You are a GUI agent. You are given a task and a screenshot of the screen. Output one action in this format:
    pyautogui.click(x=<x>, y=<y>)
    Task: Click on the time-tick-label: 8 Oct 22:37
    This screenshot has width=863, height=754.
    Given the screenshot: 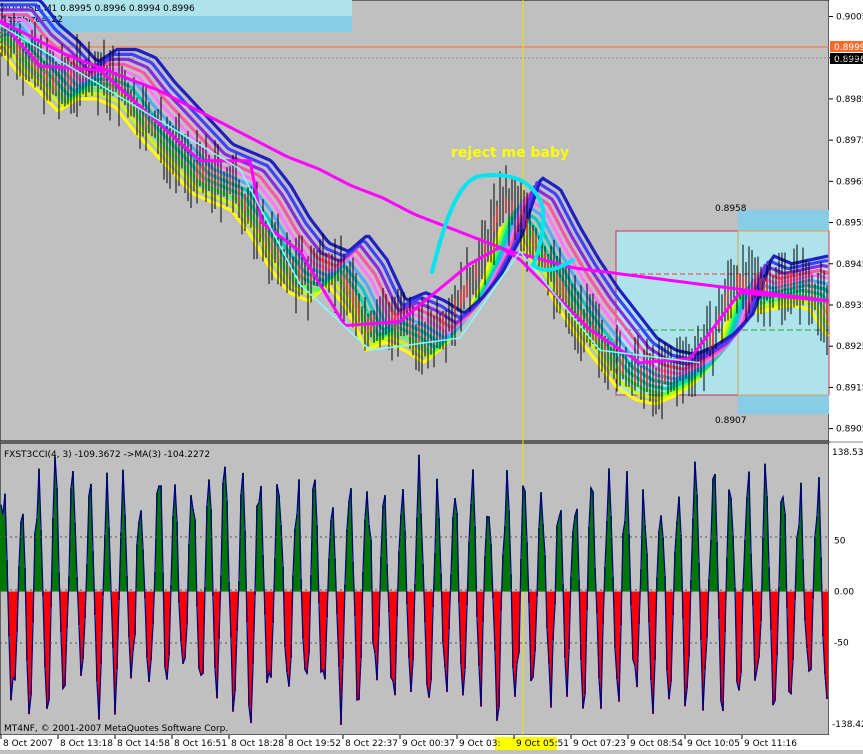 What is the action you would take?
    pyautogui.click(x=371, y=744)
    